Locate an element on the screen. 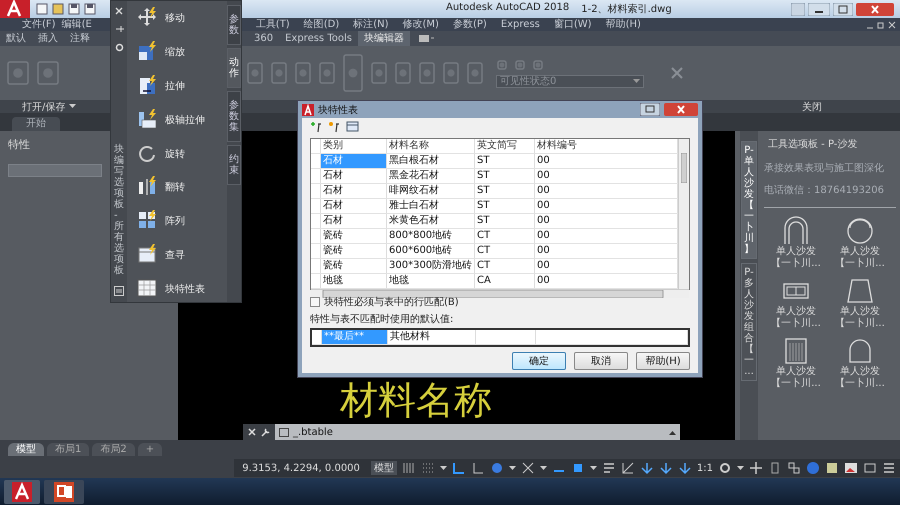  palette-item: 拉伸 is located at coordinates (182, 85).